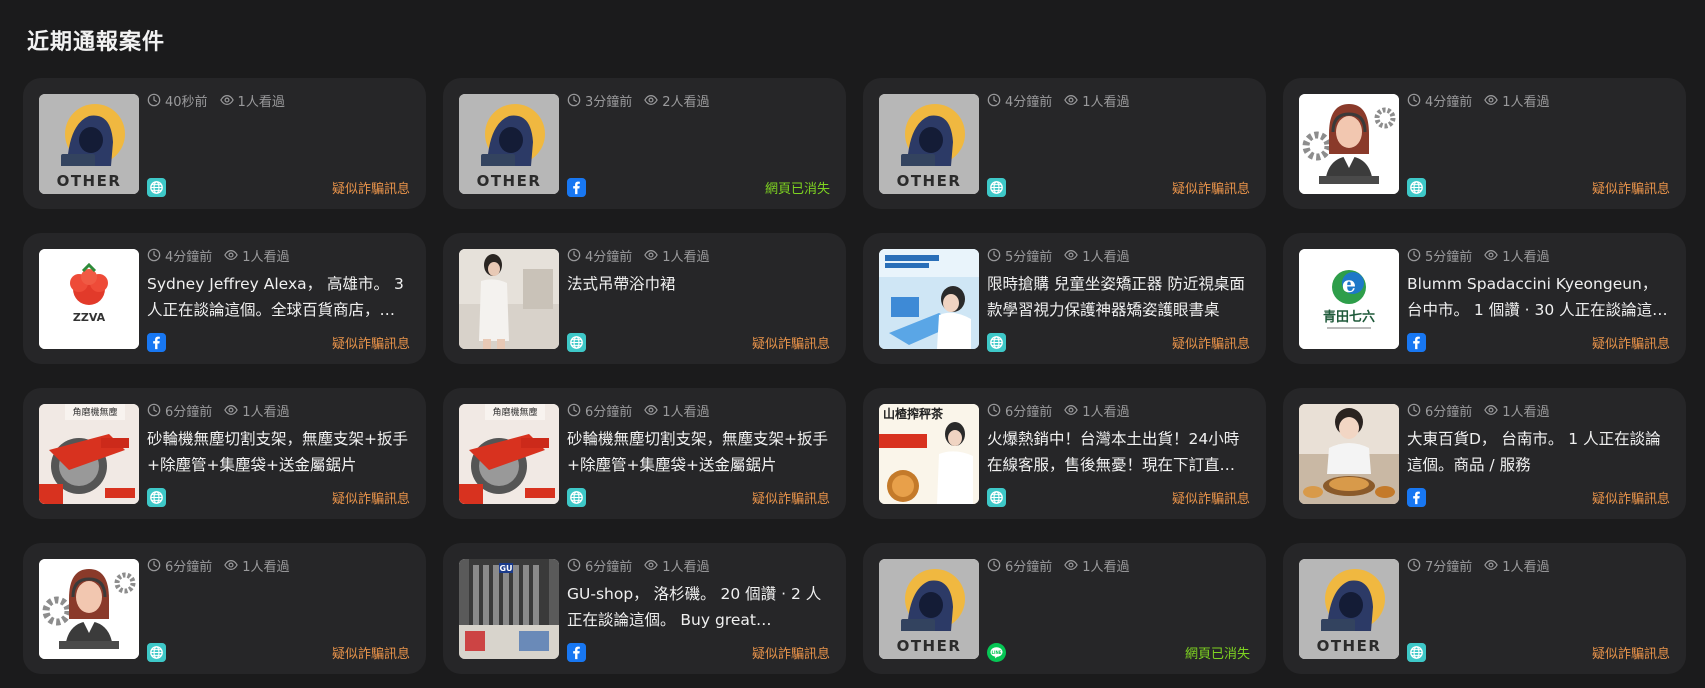 The image size is (1705, 688). What do you see at coordinates (1349, 299) in the screenshot?
I see `thumbnail-qingtian: e 青田七六` at bounding box center [1349, 299].